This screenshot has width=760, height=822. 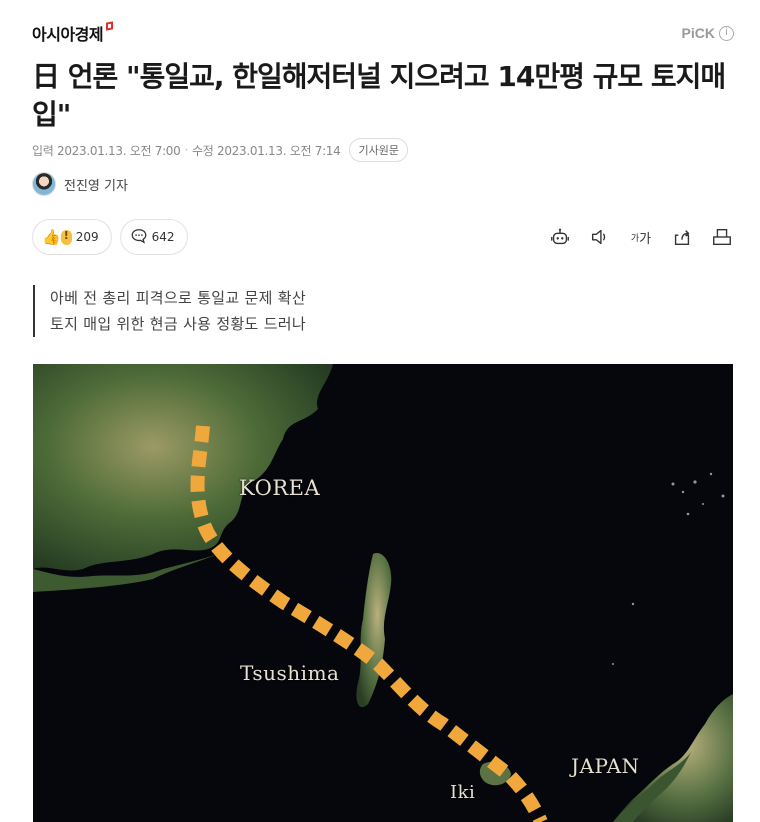 What do you see at coordinates (96, 184) in the screenshot?
I see `reporter-name: 전진영 기자` at bounding box center [96, 184].